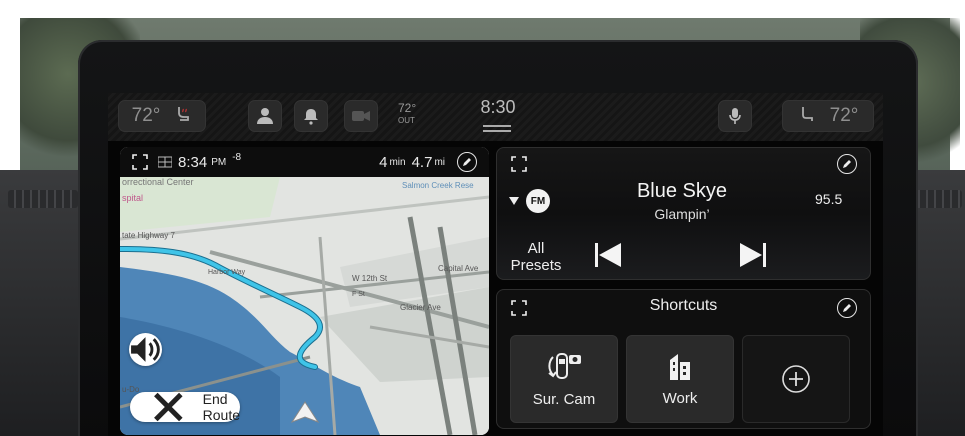 This screenshot has height=436, width=965. What do you see at coordinates (683, 305) in the screenshot?
I see `shortcuts-title: Shortcuts` at bounding box center [683, 305].